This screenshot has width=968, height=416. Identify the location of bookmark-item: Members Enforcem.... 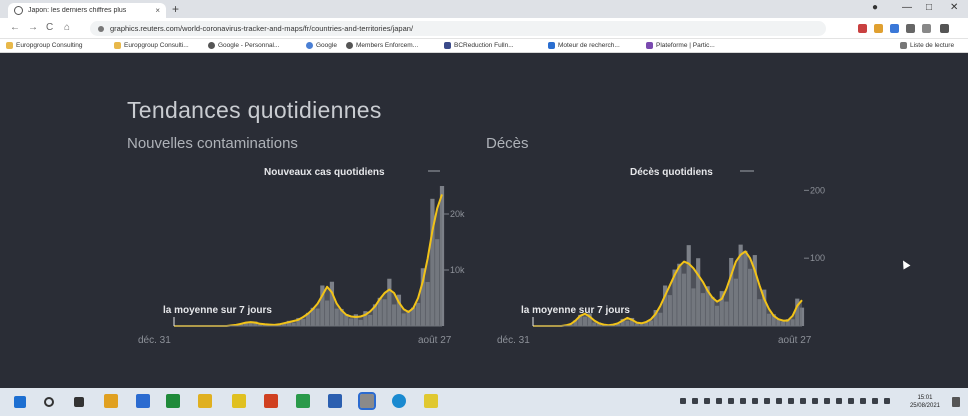
(382, 45).